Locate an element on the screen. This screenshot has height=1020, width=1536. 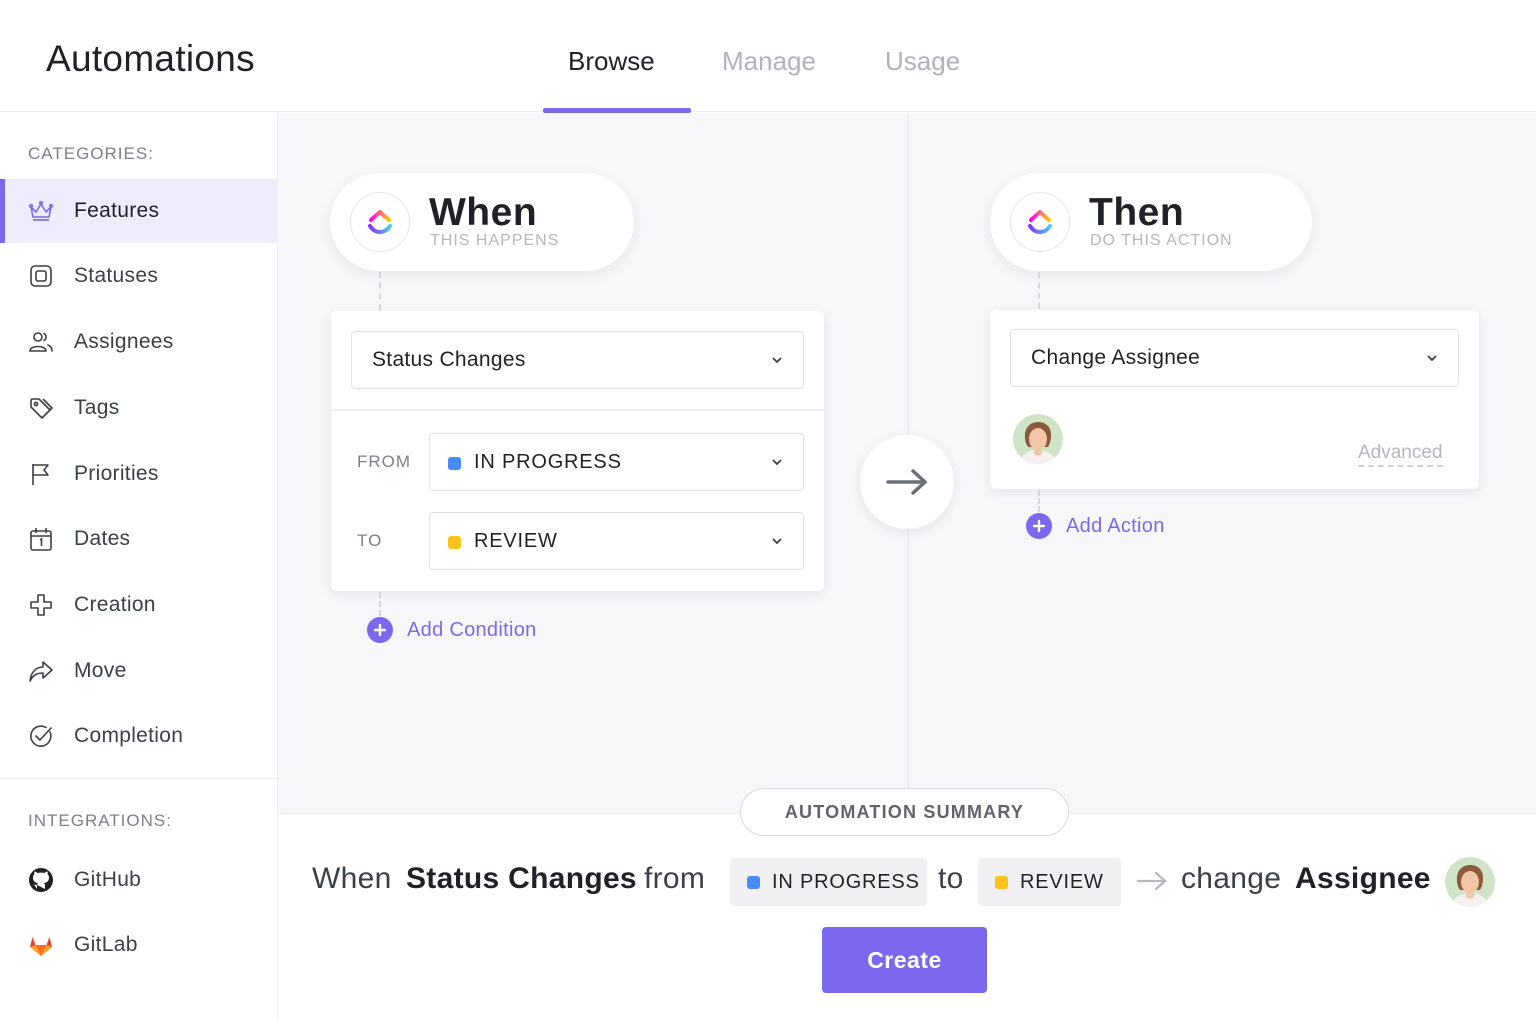
sidebar-item-dates: Dates is located at coordinates (139, 539).